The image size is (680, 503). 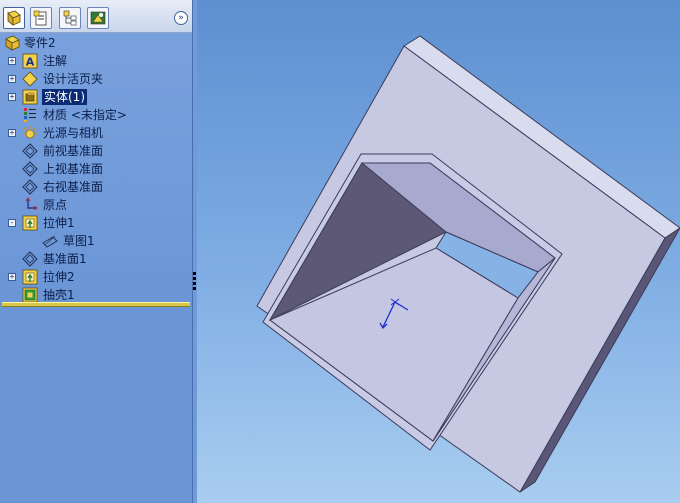 I want to click on lights-camera-icon, so click(x=30, y=132).